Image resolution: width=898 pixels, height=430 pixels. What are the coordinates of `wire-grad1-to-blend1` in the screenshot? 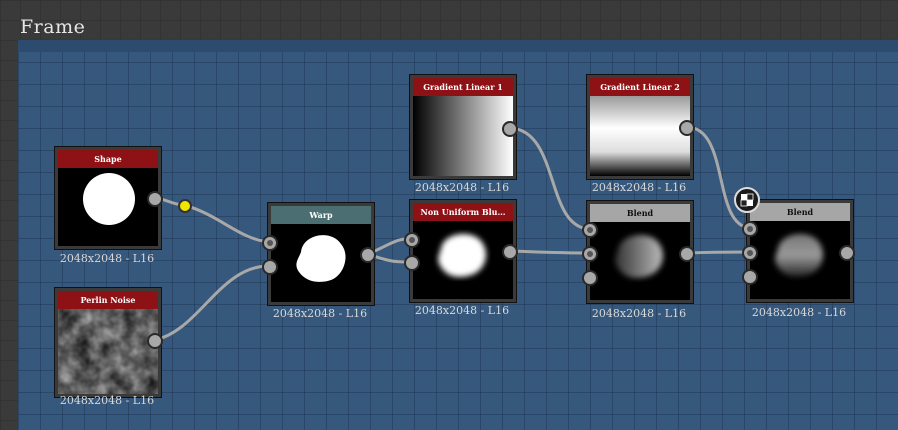 It's located at (550, 178).